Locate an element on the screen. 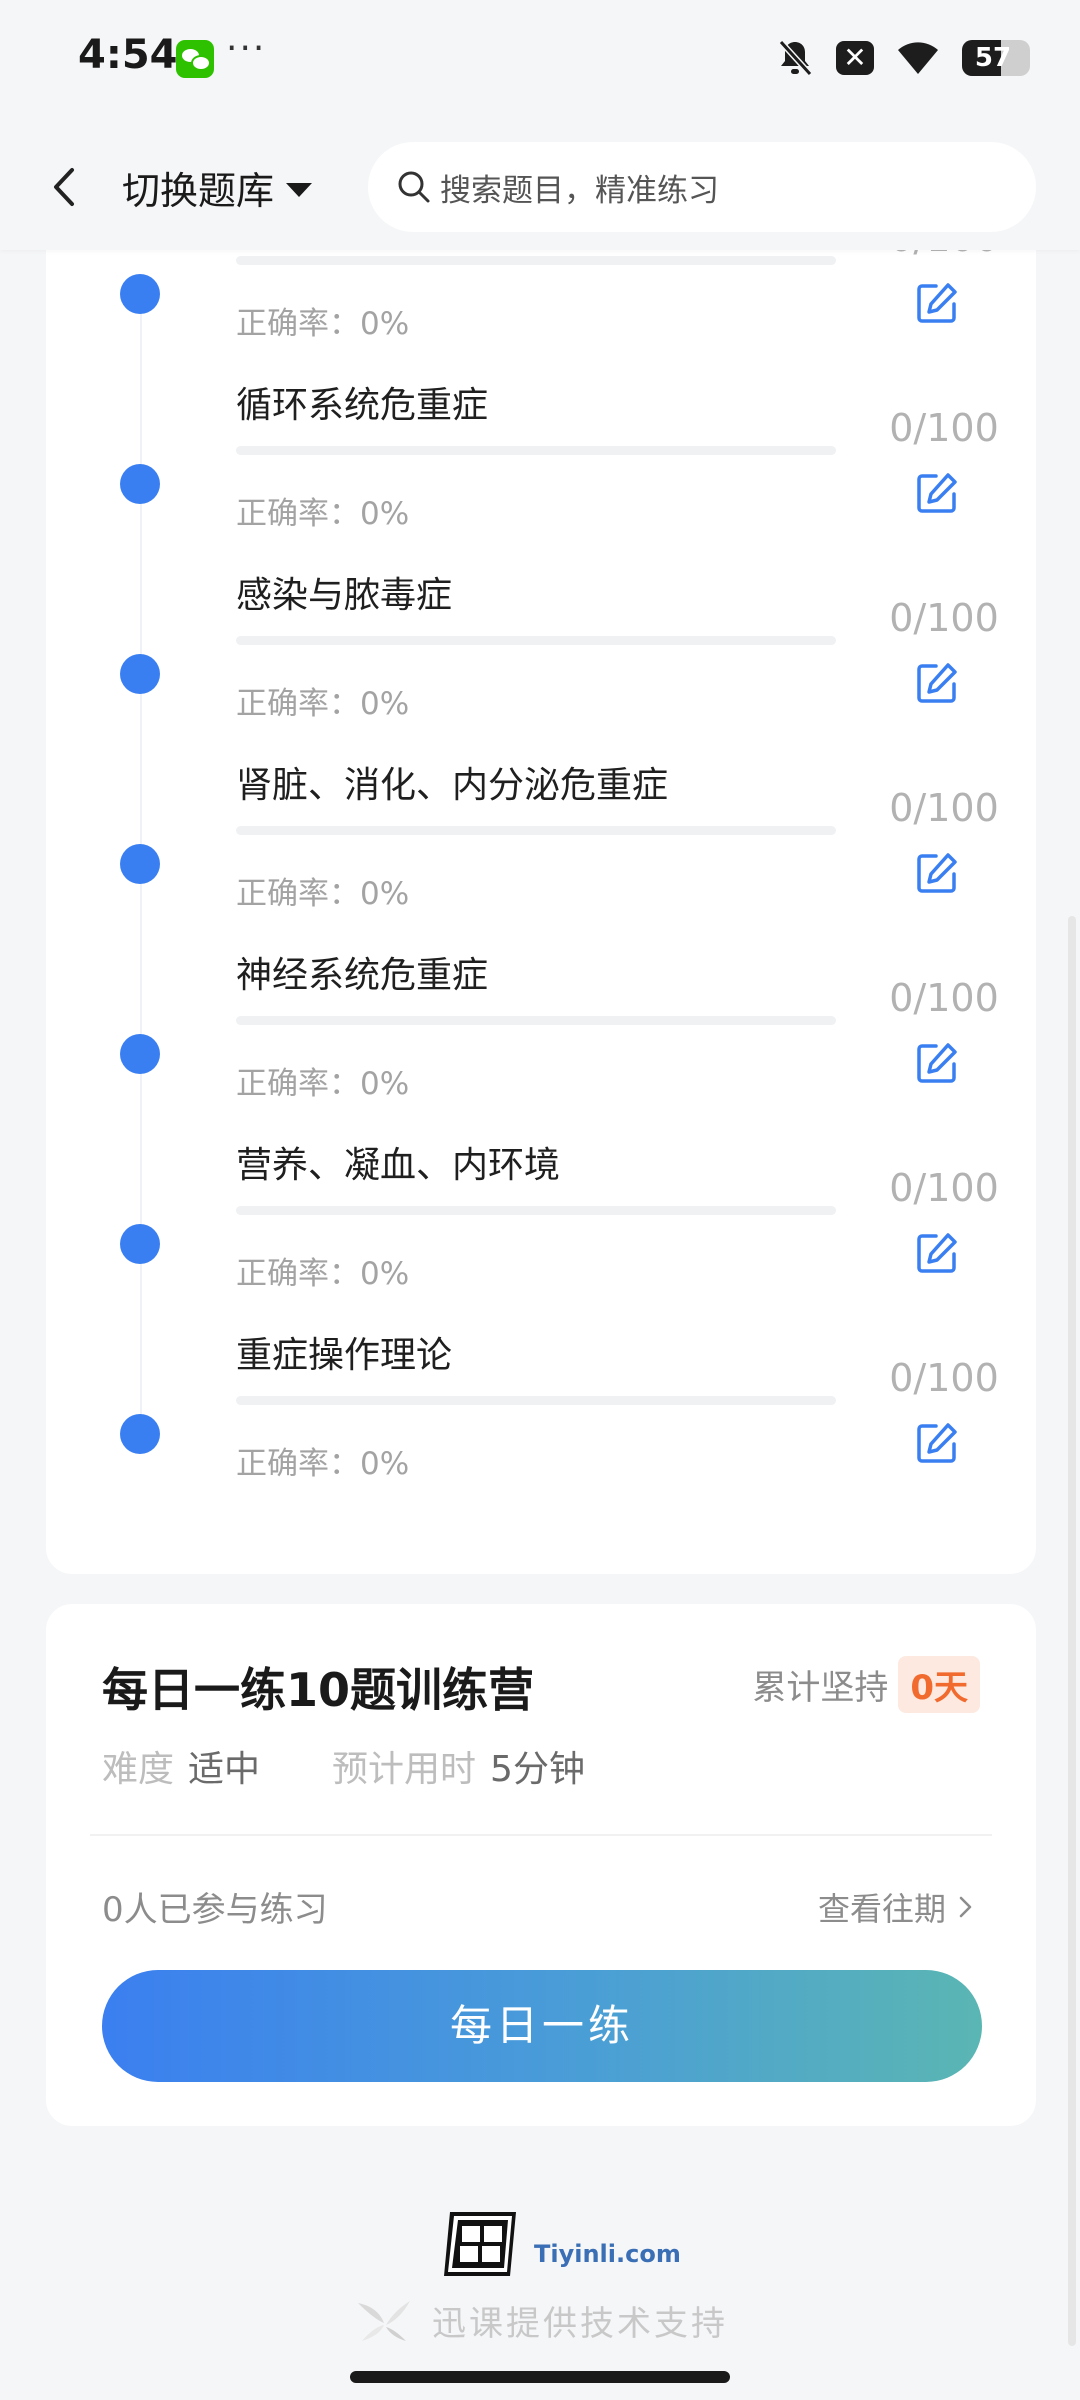 Image resolution: width=1080 pixels, height=2400 pixels. chapter-title: 神经系统危重症 is located at coordinates (362, 975).